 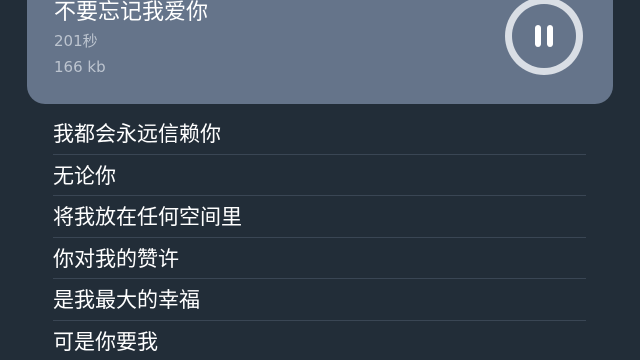 I want to click on lyric-line: 可是你要我, so click(x=319, y=340).